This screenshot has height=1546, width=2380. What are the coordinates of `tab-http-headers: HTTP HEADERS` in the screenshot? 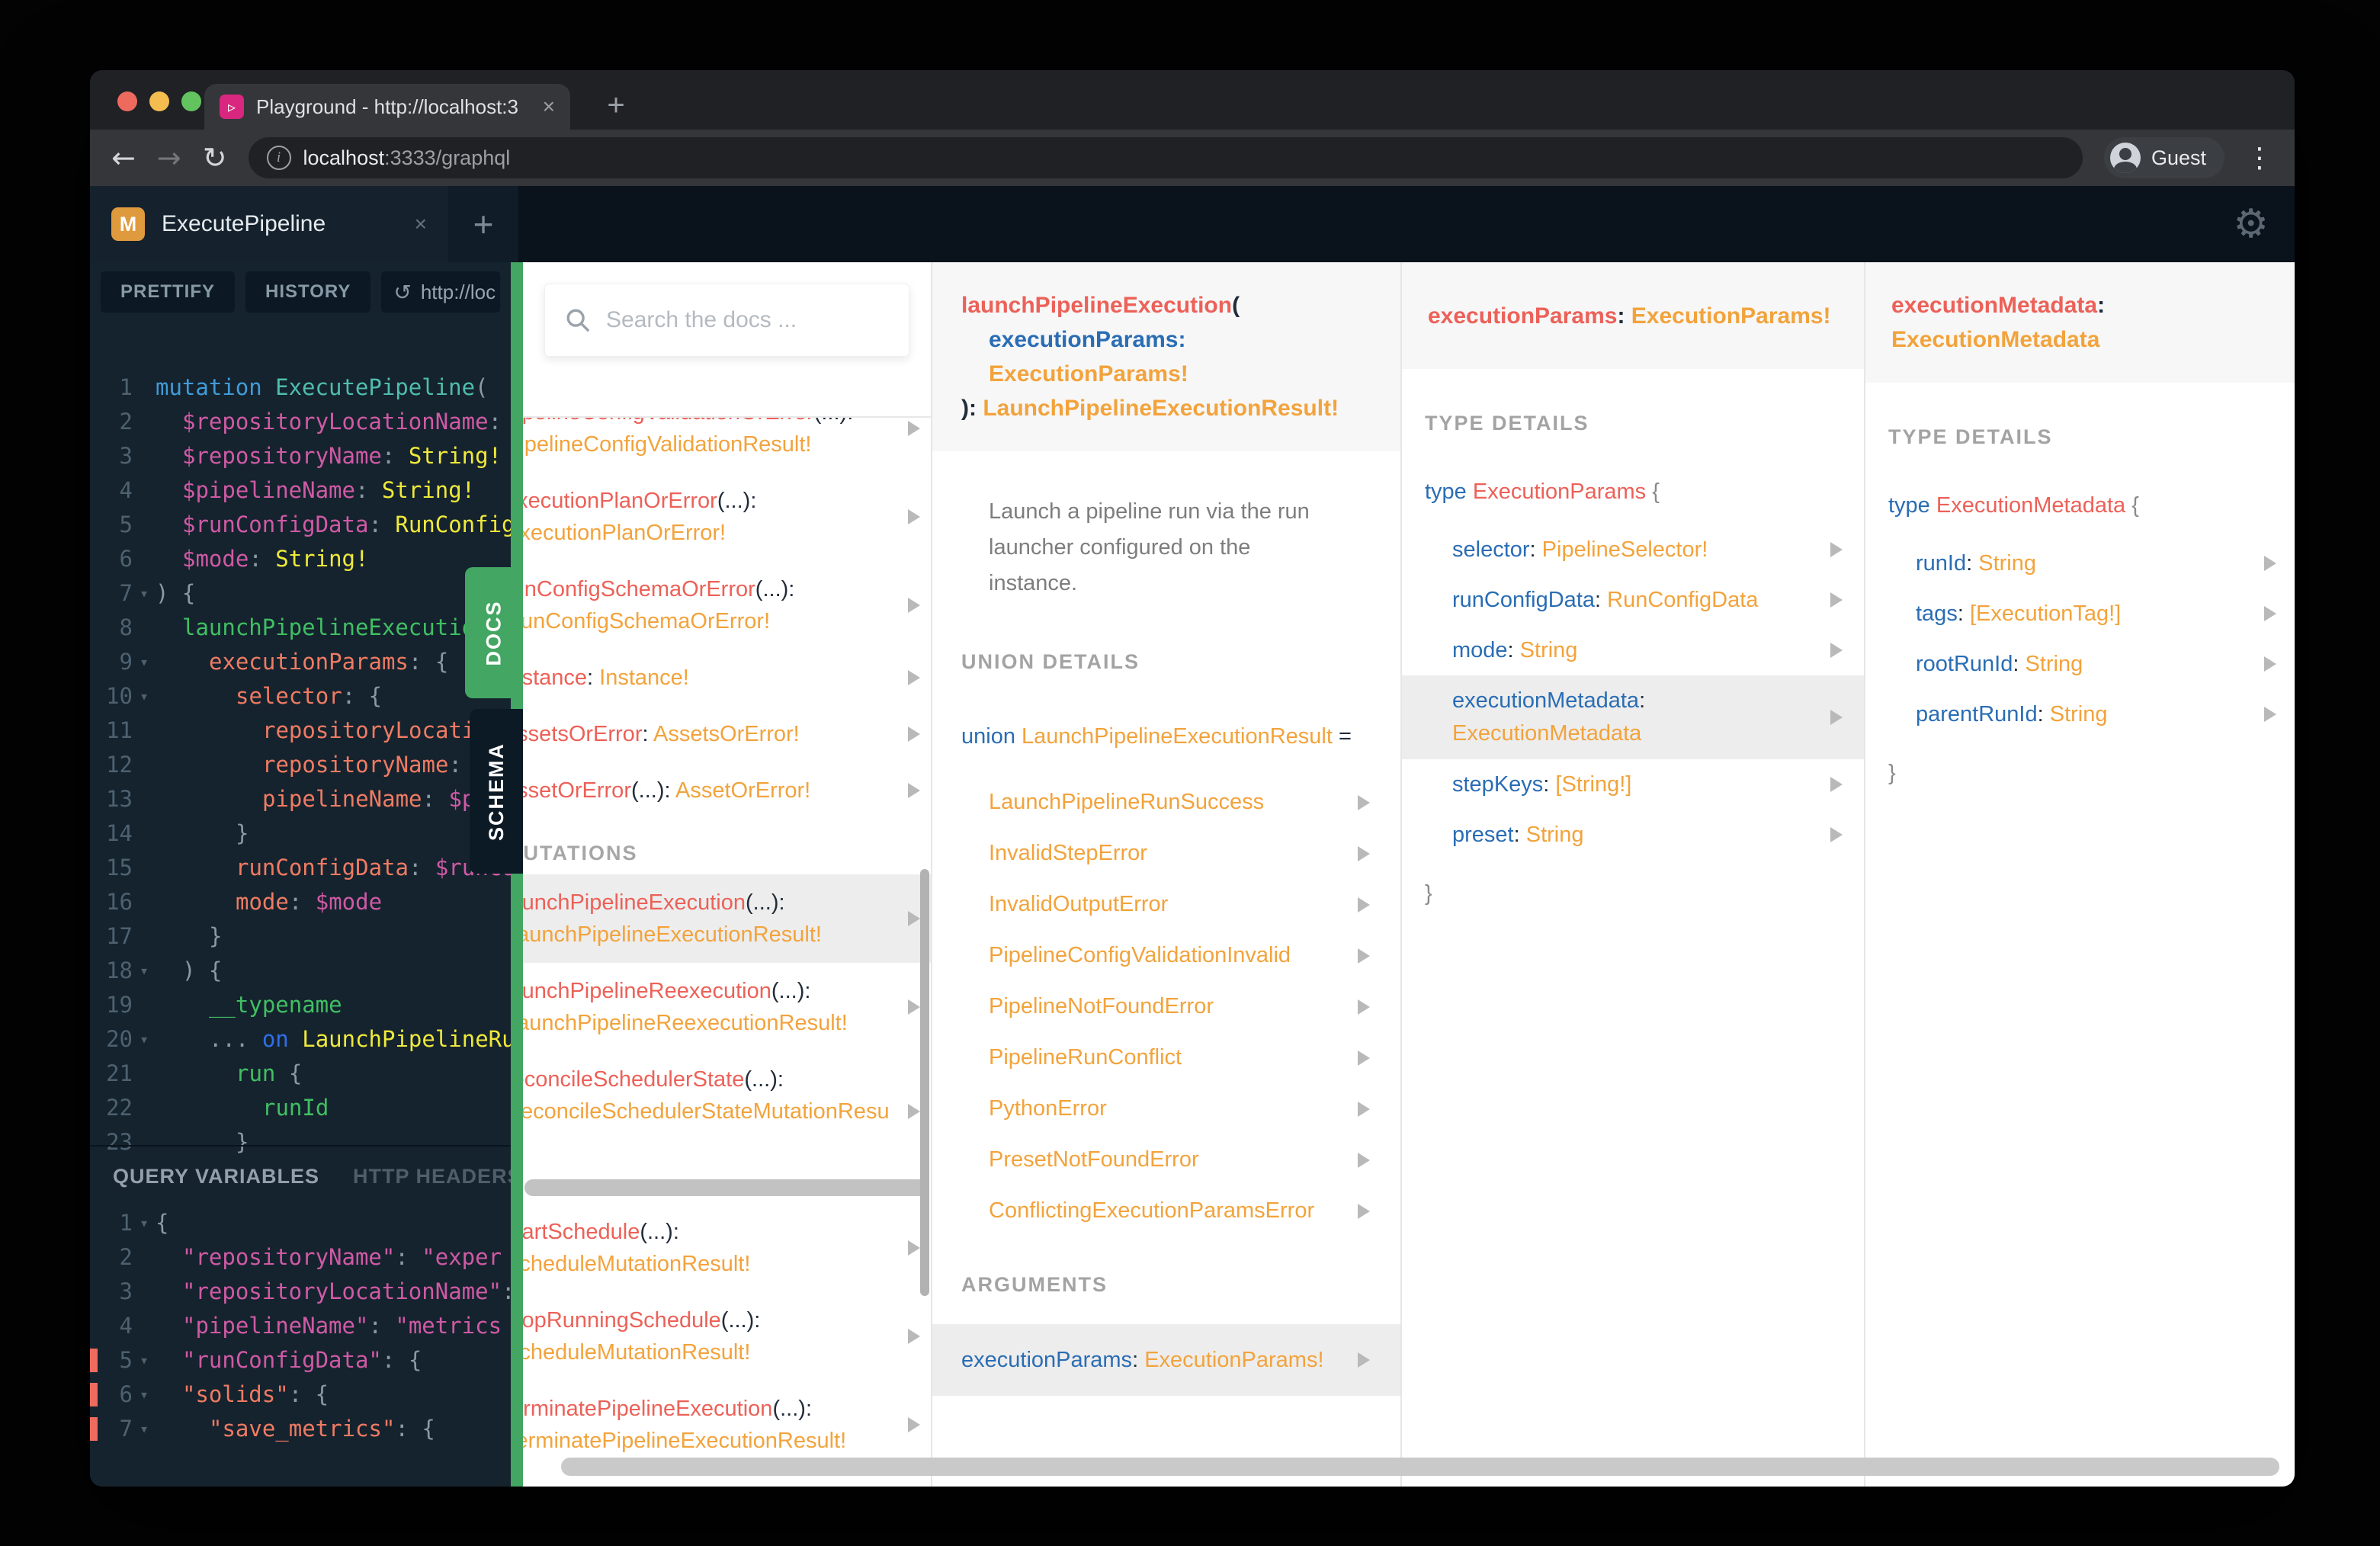 It's located at (432, 1176).